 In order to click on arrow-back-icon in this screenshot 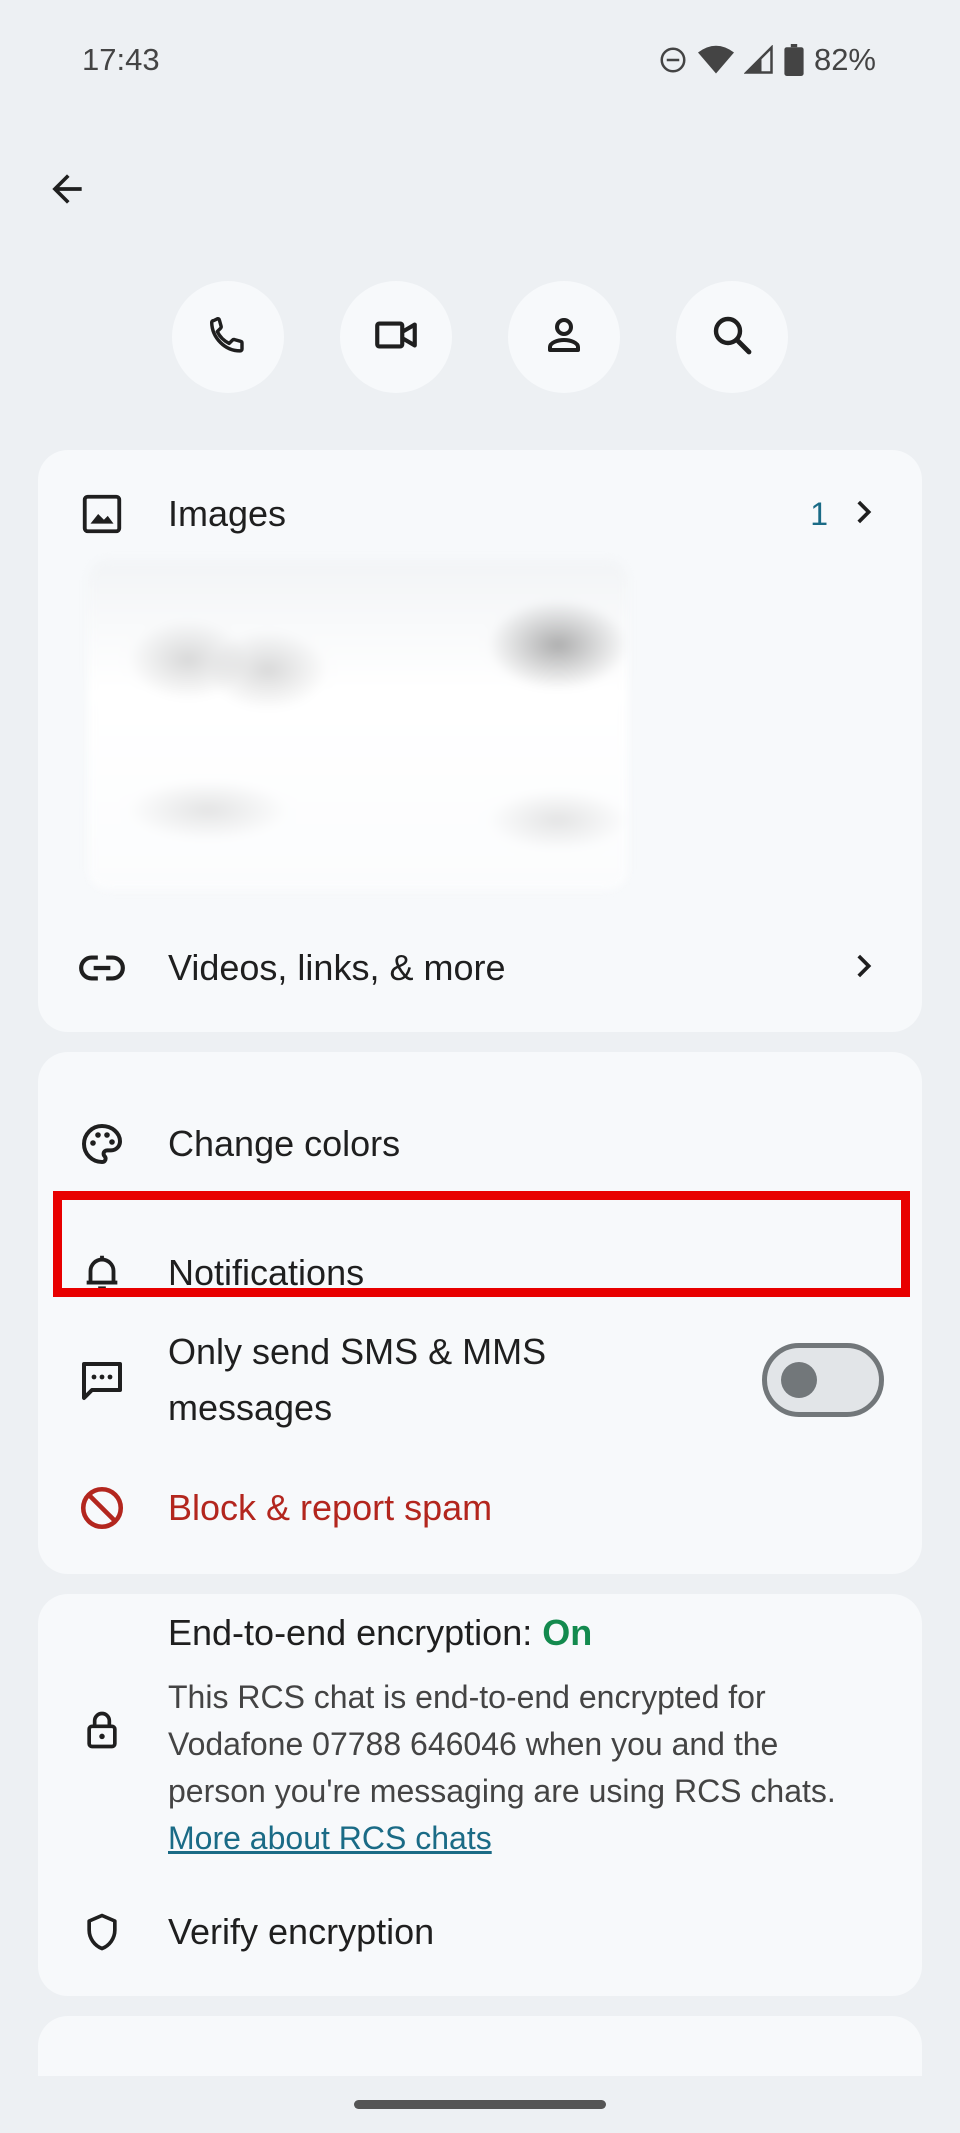, I will do `click(67, 191)`.